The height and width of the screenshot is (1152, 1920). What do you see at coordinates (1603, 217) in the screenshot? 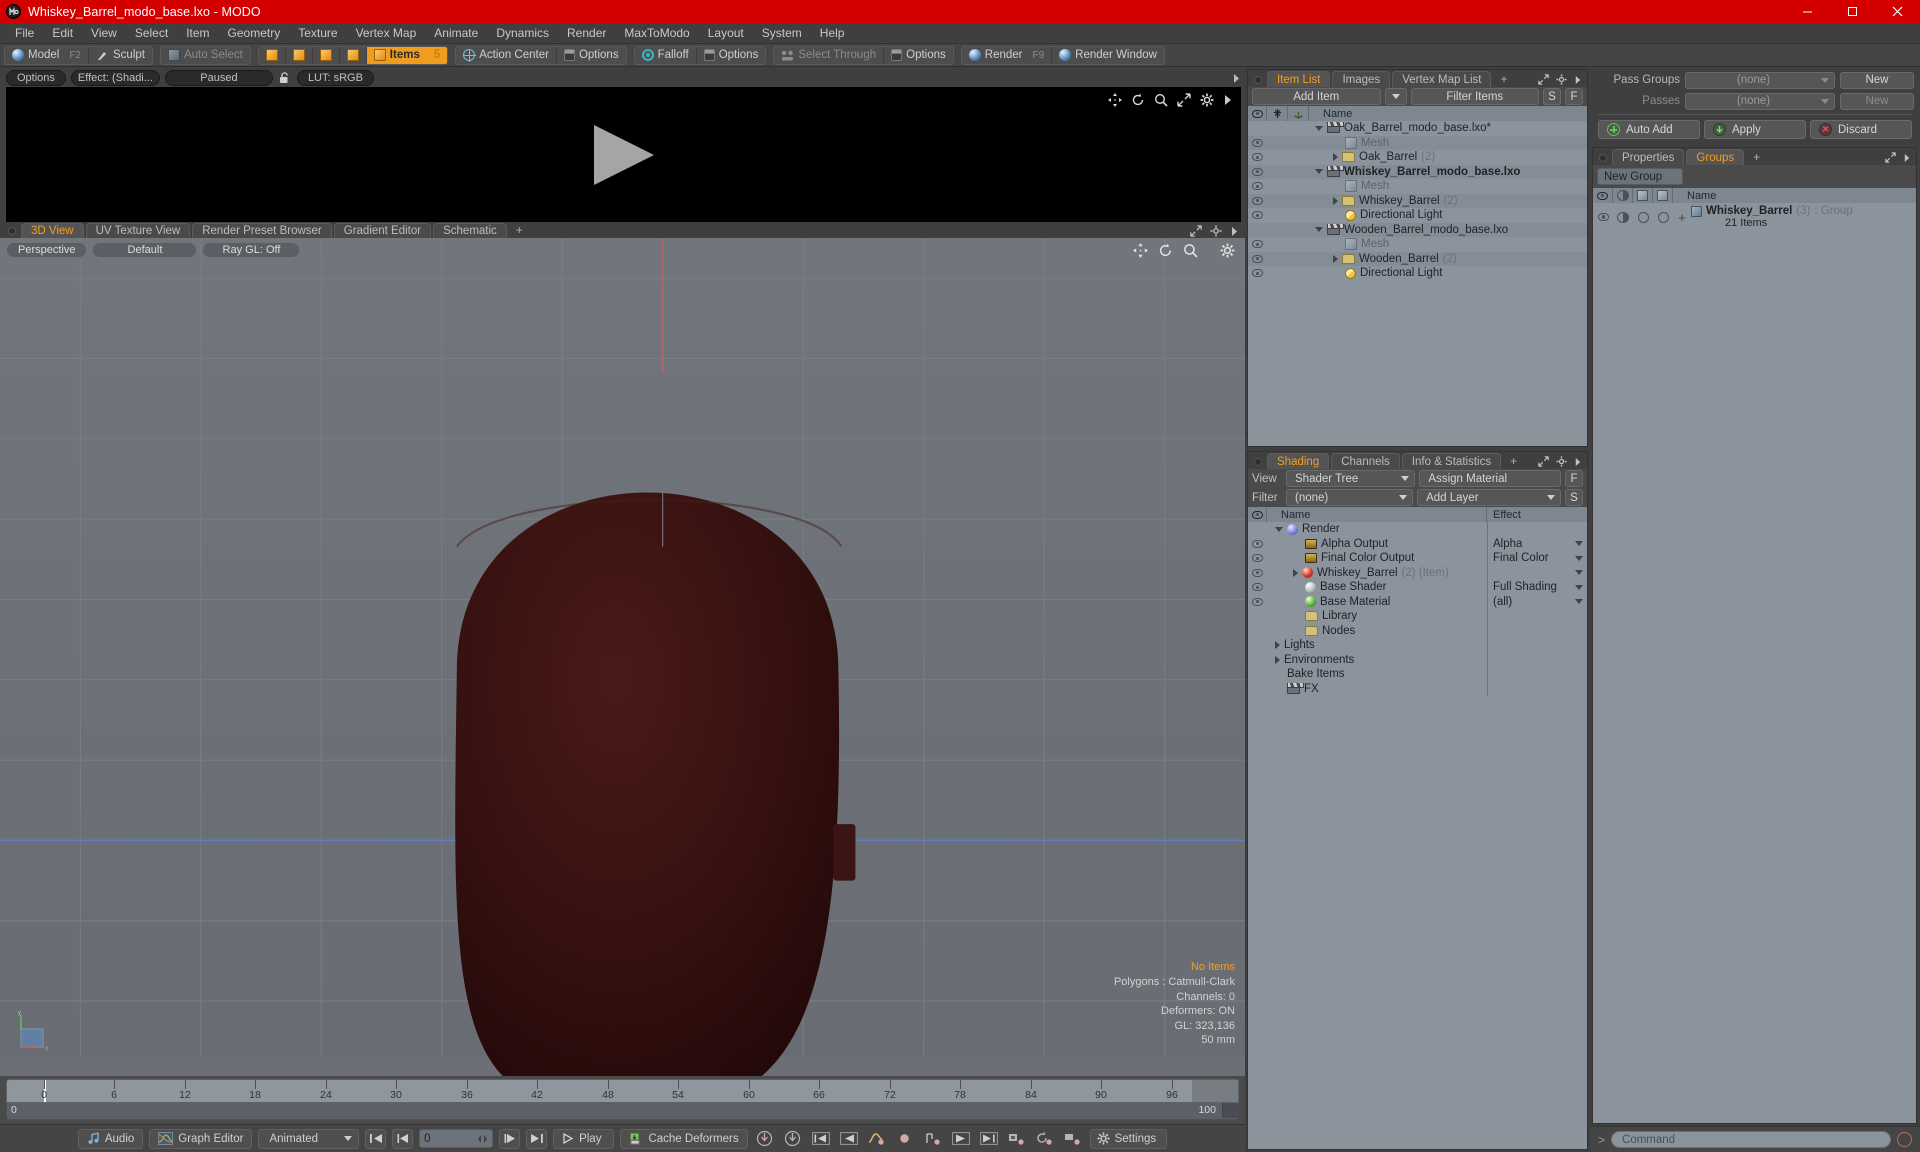
I see `group-visibility-toggle` at bounding box center [1603, 217].